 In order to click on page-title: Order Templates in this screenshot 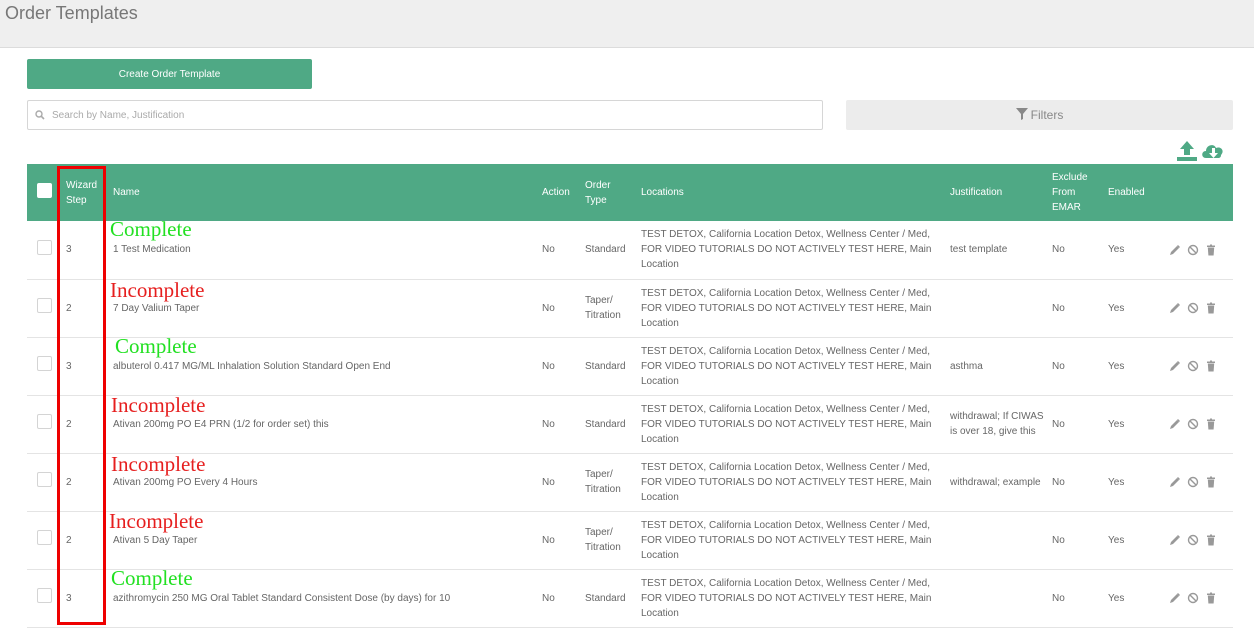, I will do `click(71, 13)`.